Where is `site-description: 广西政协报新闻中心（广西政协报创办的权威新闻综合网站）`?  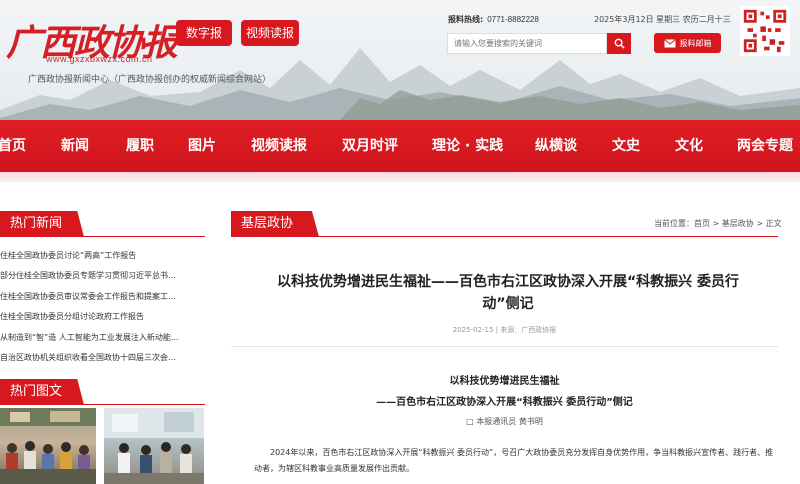
site-description: 广西政协报新闻中心（广西政协报创办的权威新闻综合网站） is located at coordinates (150, 80).